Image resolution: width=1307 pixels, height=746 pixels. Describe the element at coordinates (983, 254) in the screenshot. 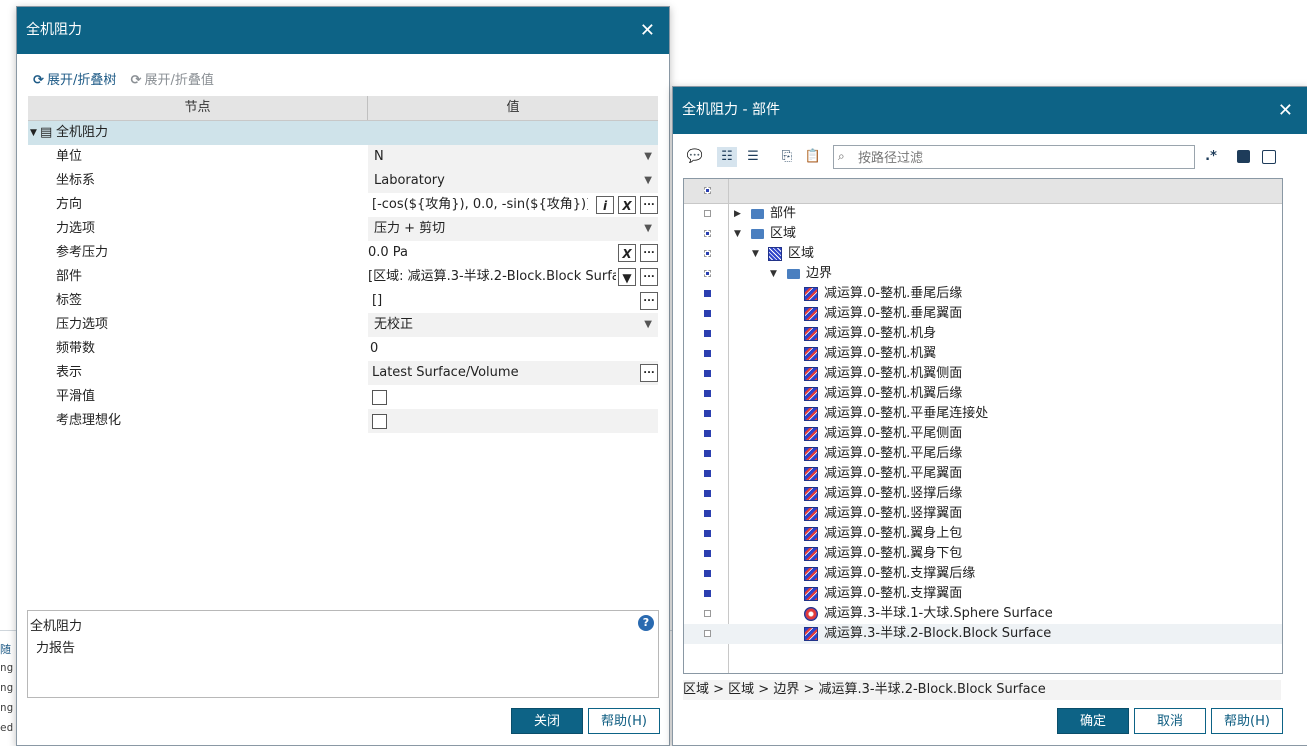

I see `tree-node-region: ▼ 区域` at that location.